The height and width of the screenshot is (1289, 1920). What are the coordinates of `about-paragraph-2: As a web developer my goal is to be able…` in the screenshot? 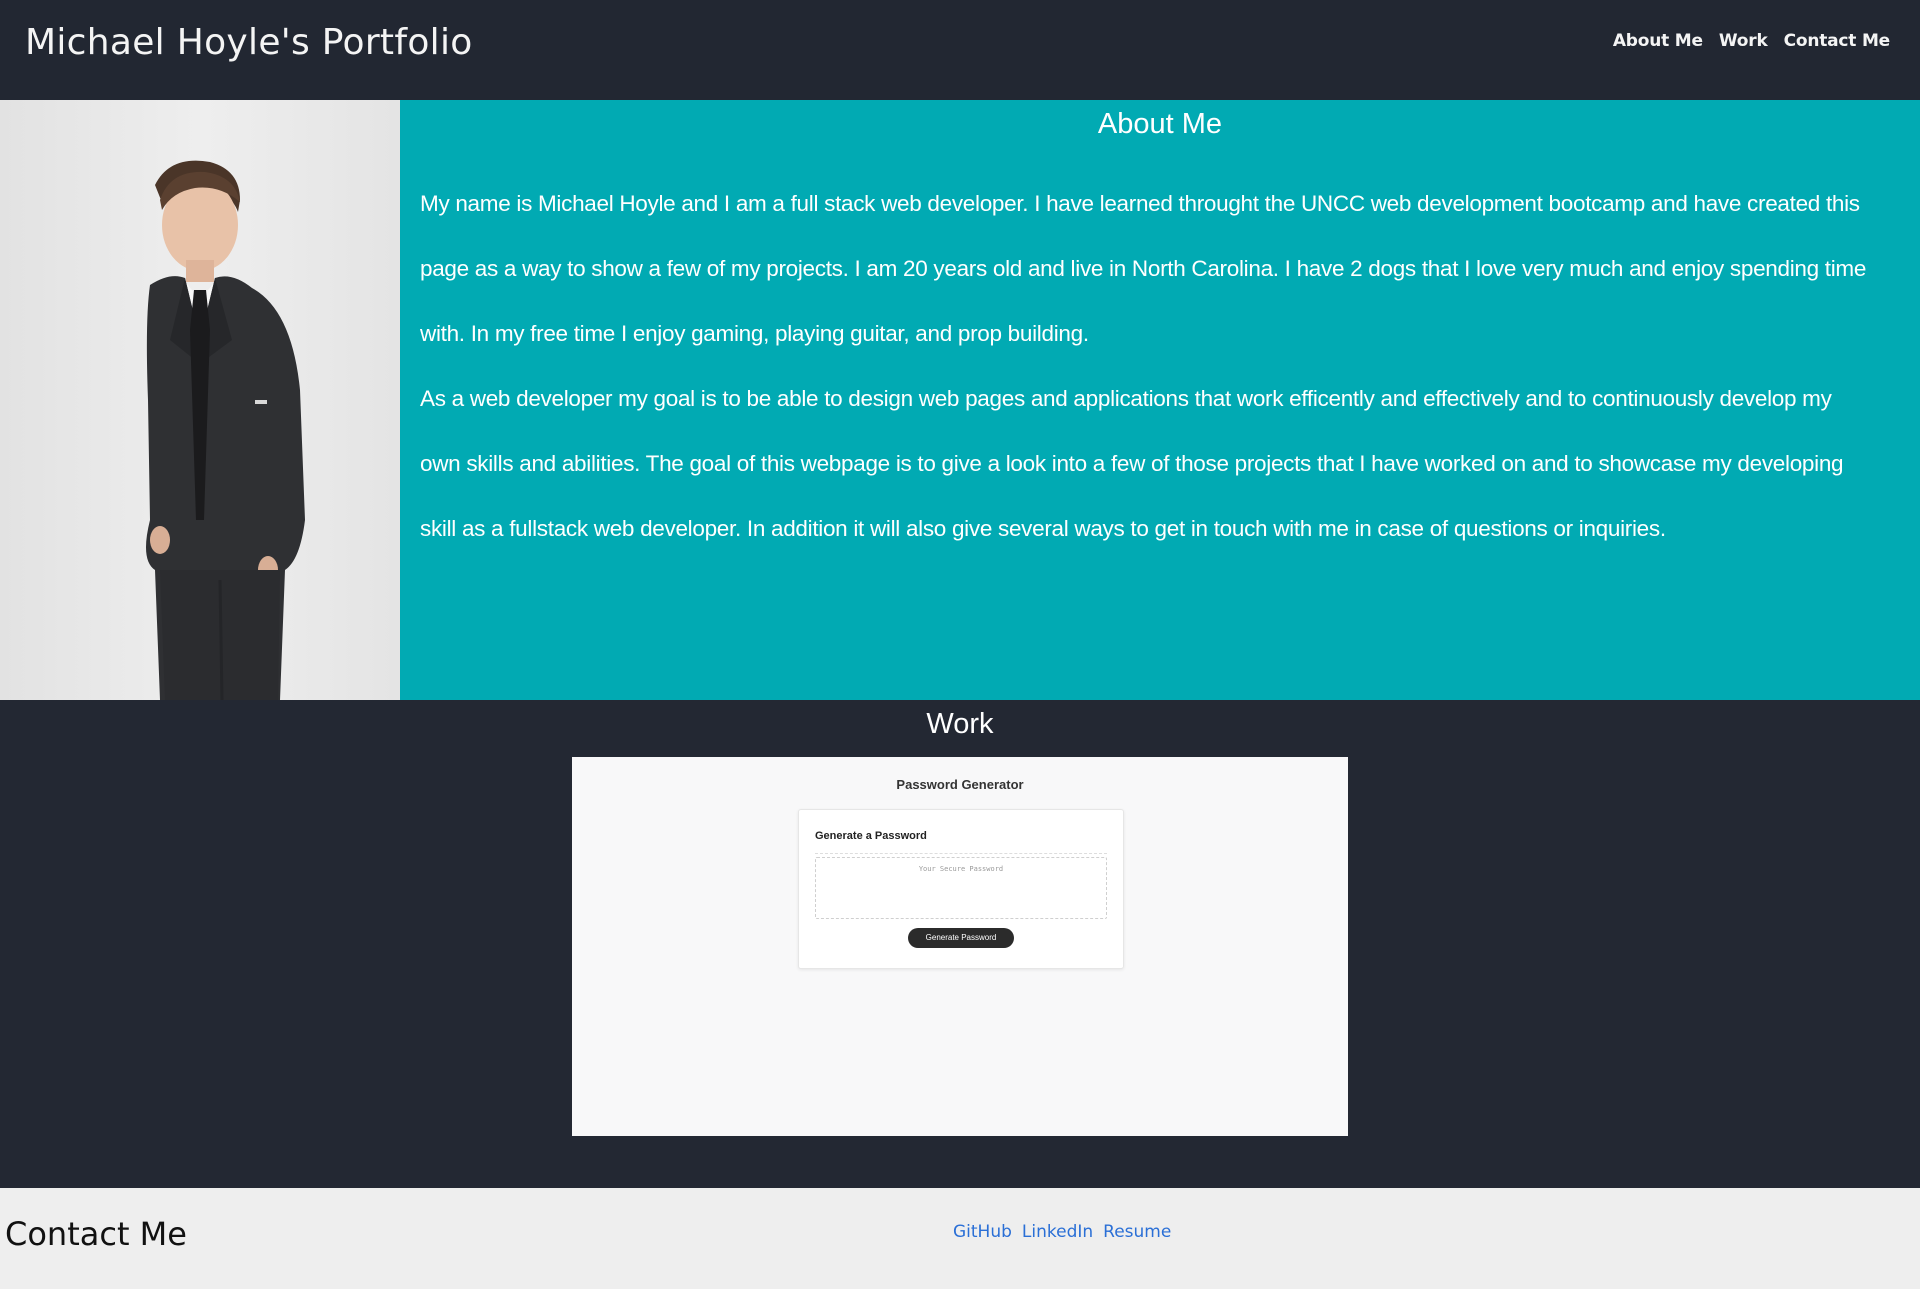 It's located at (1132, 463).